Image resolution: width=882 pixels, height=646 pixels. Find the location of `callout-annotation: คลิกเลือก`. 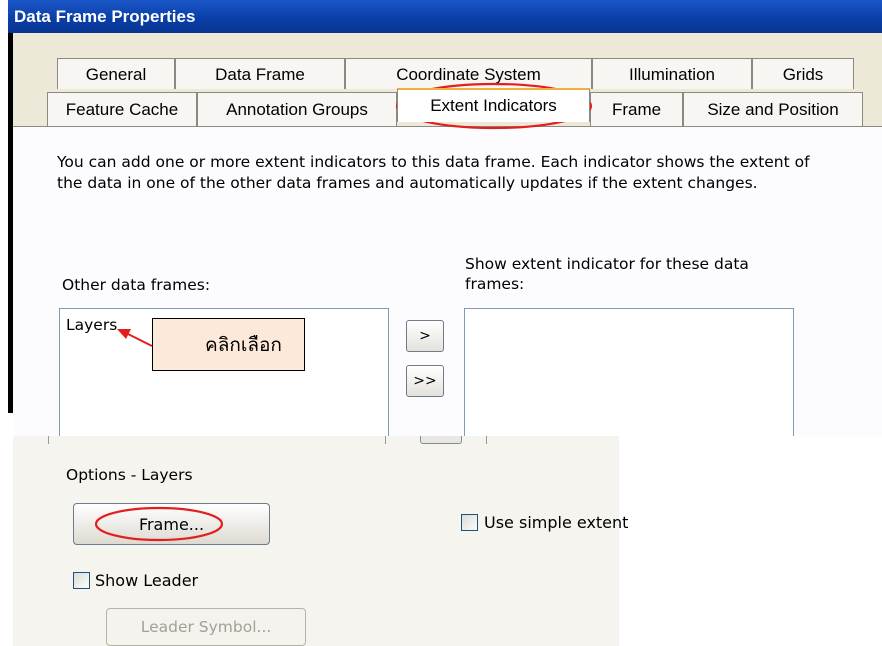

callout-annotation: คลิกเลือก is located at coordinates (228, 344).